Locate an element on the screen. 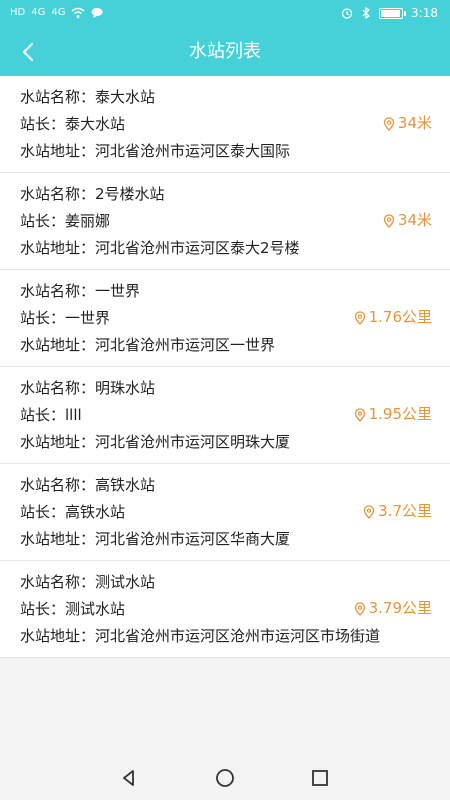 The height and width of the screenshot is (800, 450). station-name-row: 水站名称：泰大水站 is located at coordinates (235, 97).